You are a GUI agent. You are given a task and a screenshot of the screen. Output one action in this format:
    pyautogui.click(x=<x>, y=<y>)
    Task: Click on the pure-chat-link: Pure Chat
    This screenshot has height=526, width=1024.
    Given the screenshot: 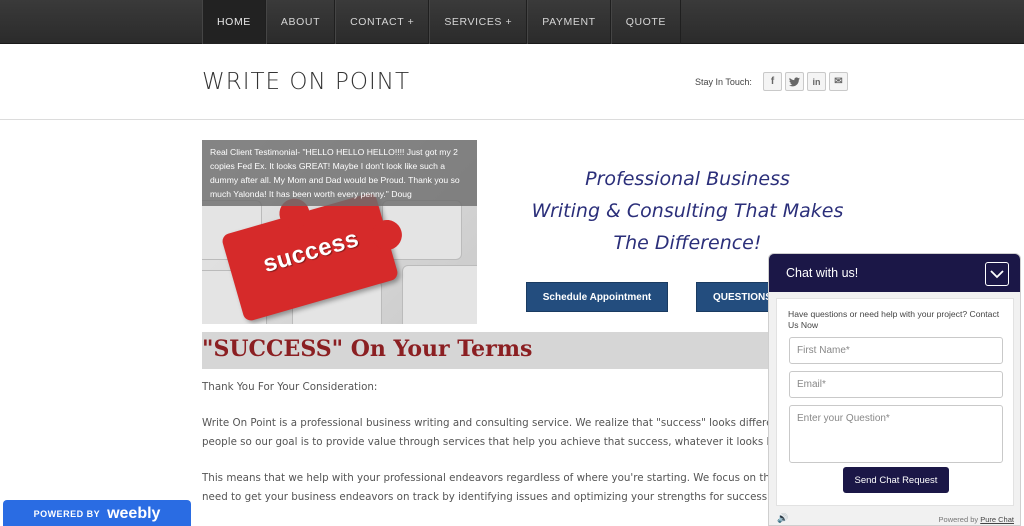 What is the action you would take?
    pyautogui.click(x=997, y=519)
    